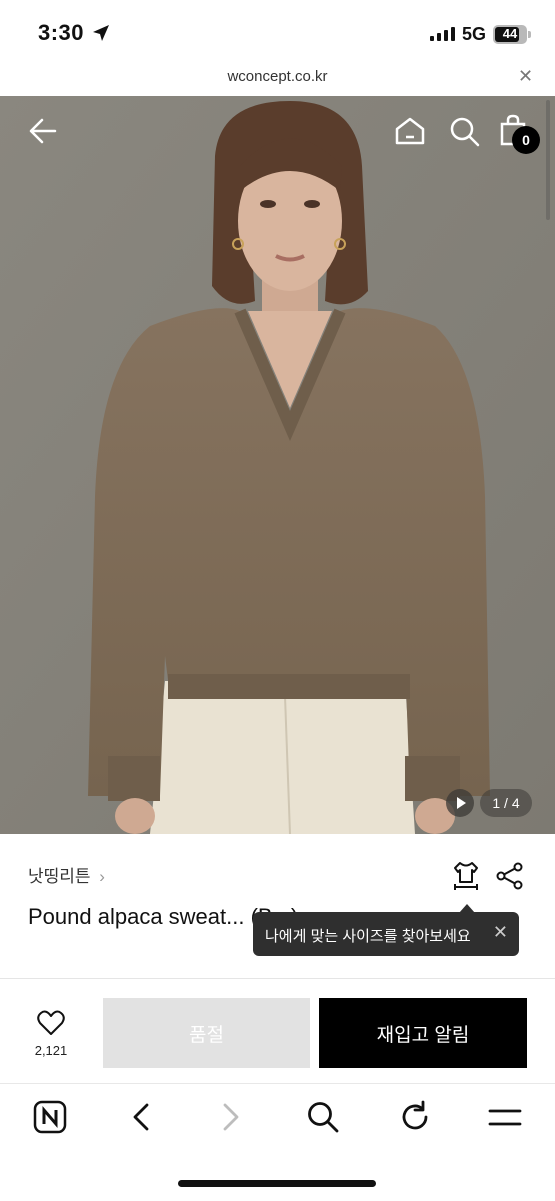 This screenshot has width=555, height=1201. What do you see at coordinates (506, 803) in the screenshot?
I see `image-pager: 1 / 4` at bounding box center [506, 803].